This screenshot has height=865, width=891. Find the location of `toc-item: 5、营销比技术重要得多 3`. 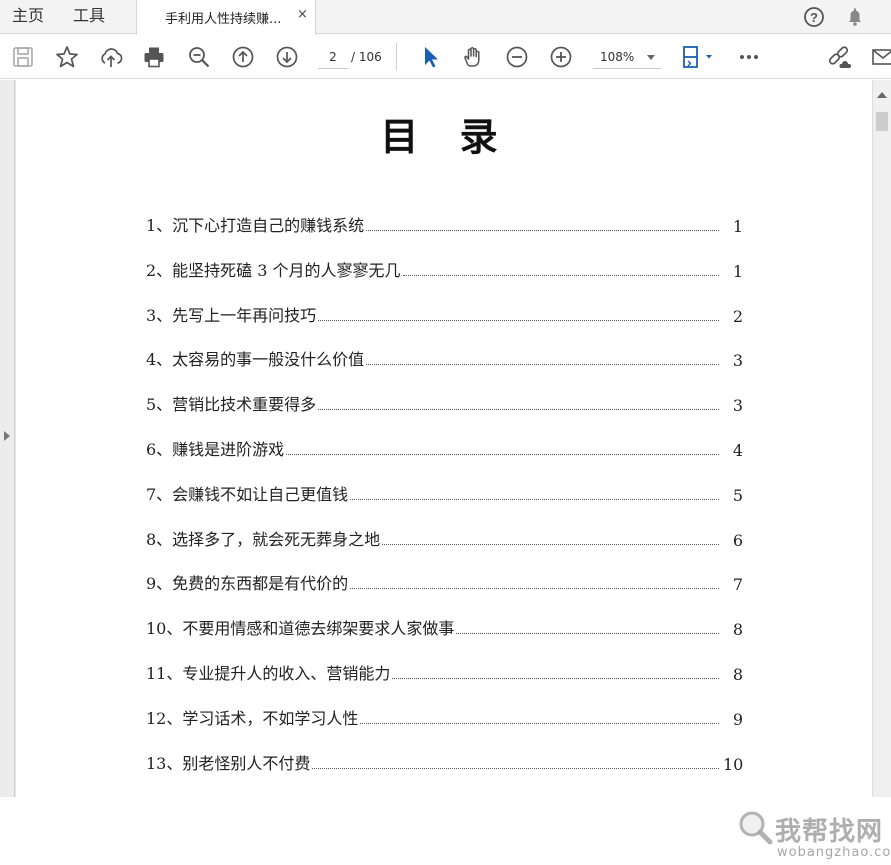

toc-item: 5、营销比技术重要得多 3 is located at coordinates (444, 402).